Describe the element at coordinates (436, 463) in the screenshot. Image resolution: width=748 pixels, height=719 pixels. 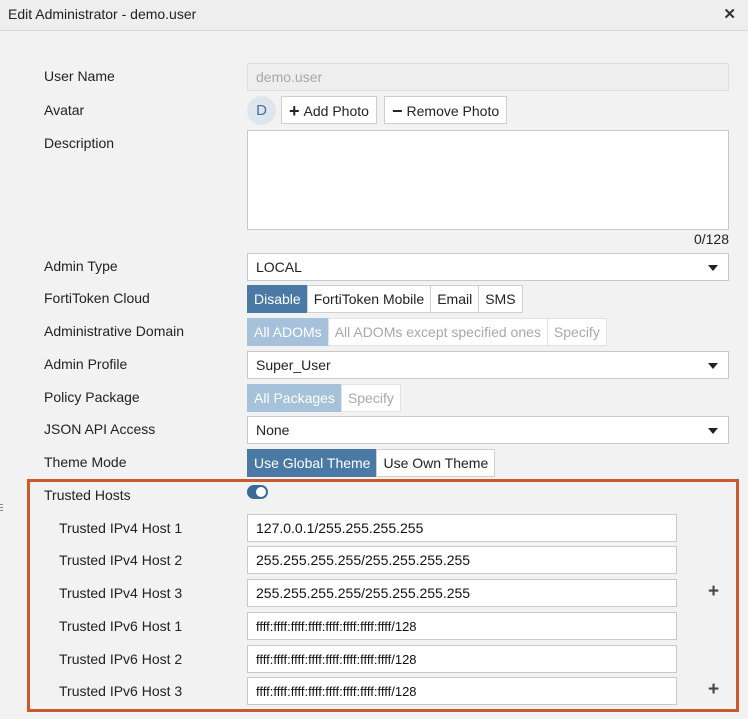
I see `theme-option-own: Use Own Theme` at that location.